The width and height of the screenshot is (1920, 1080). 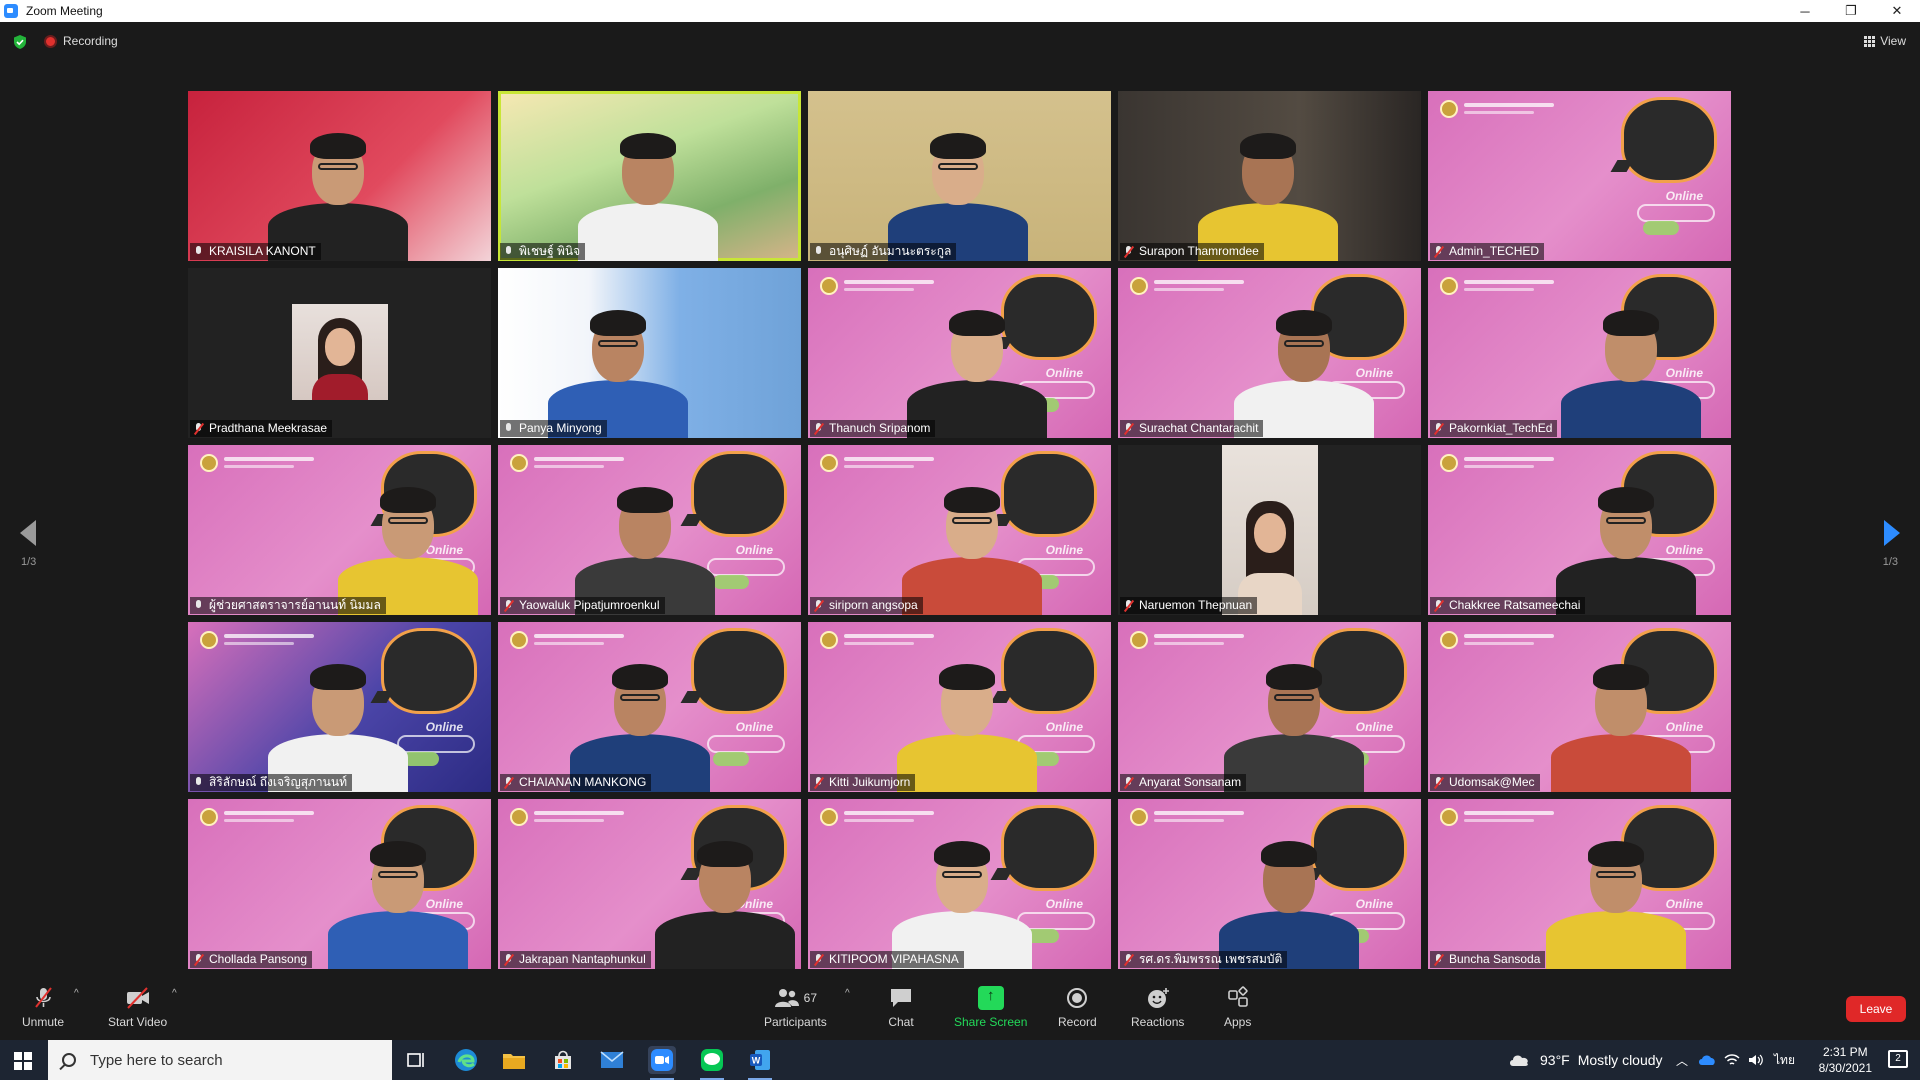 I want to click on participant-video-tile: Online Surachat Chantarachit, so click(x=1269, y=353).